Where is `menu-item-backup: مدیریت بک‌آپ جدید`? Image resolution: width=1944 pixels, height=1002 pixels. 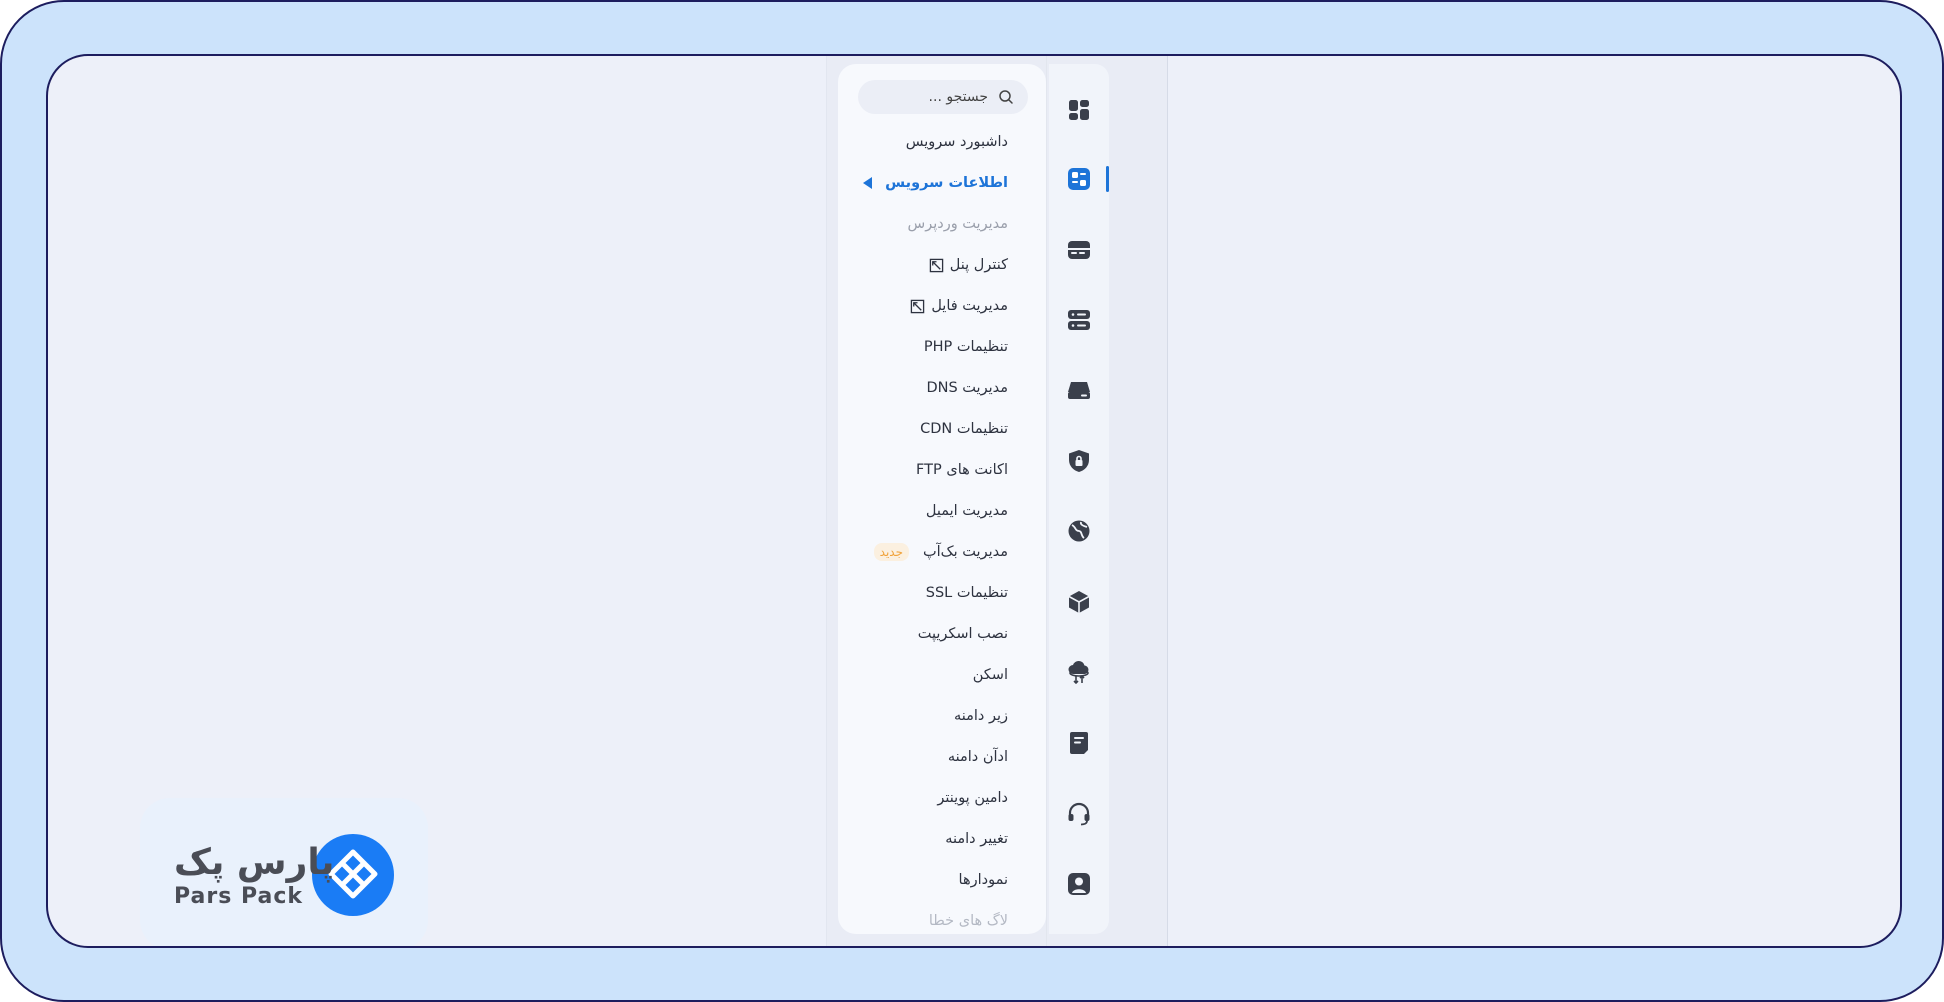
menu-item-backup: مدیریت بک‌آپ جدید is located at coordinates (940, 552).